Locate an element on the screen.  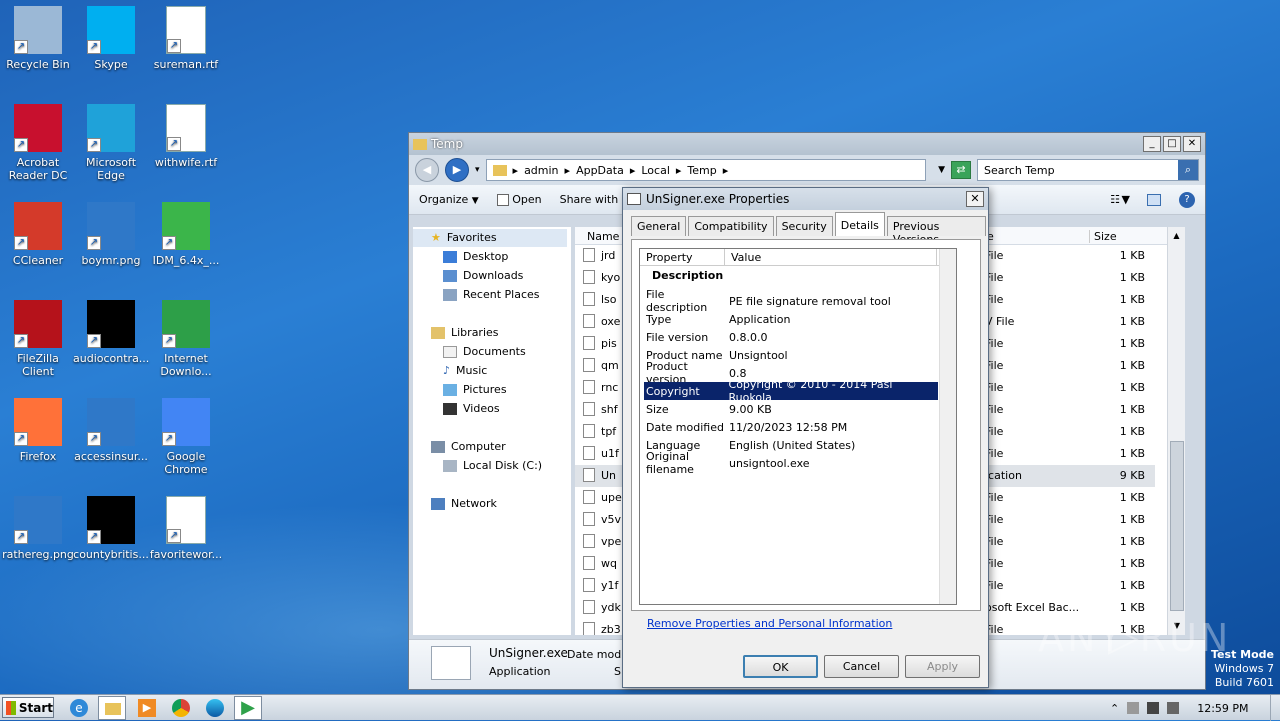
nav-videos: Videos is located at coordinates (471, 408).